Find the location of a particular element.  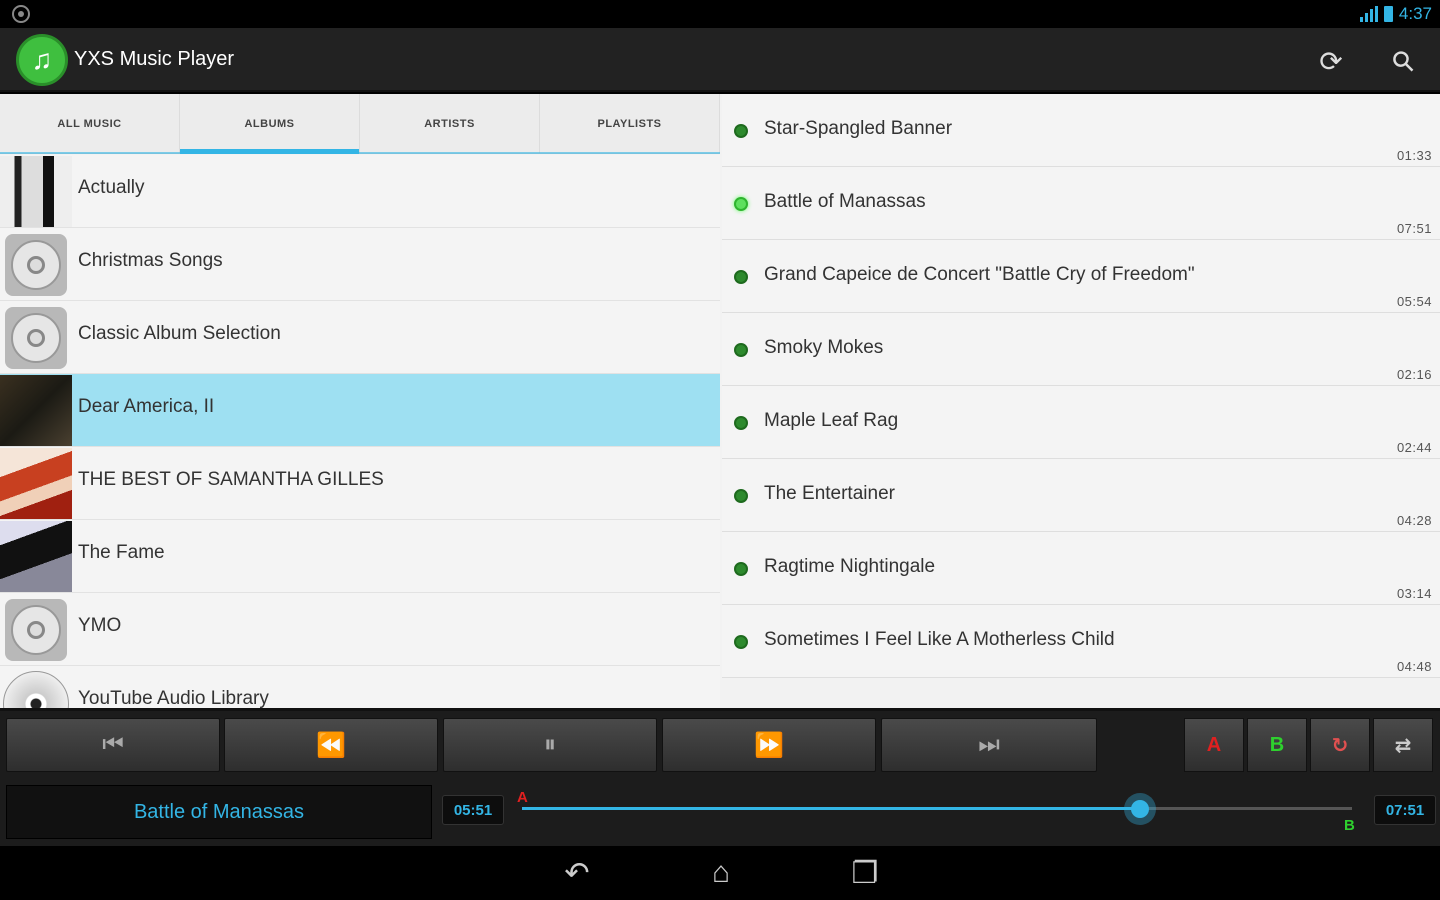

pause-button: ⏸ is located at coordinates (550, 745).